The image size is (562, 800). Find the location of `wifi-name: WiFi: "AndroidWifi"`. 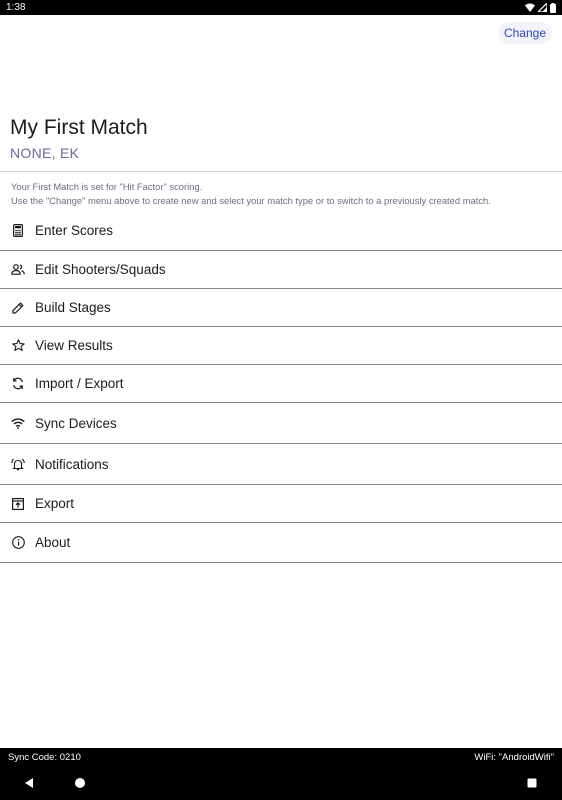

wifi-name: WiFi: "AndroidWifi" is located at coordinates (514, 757).